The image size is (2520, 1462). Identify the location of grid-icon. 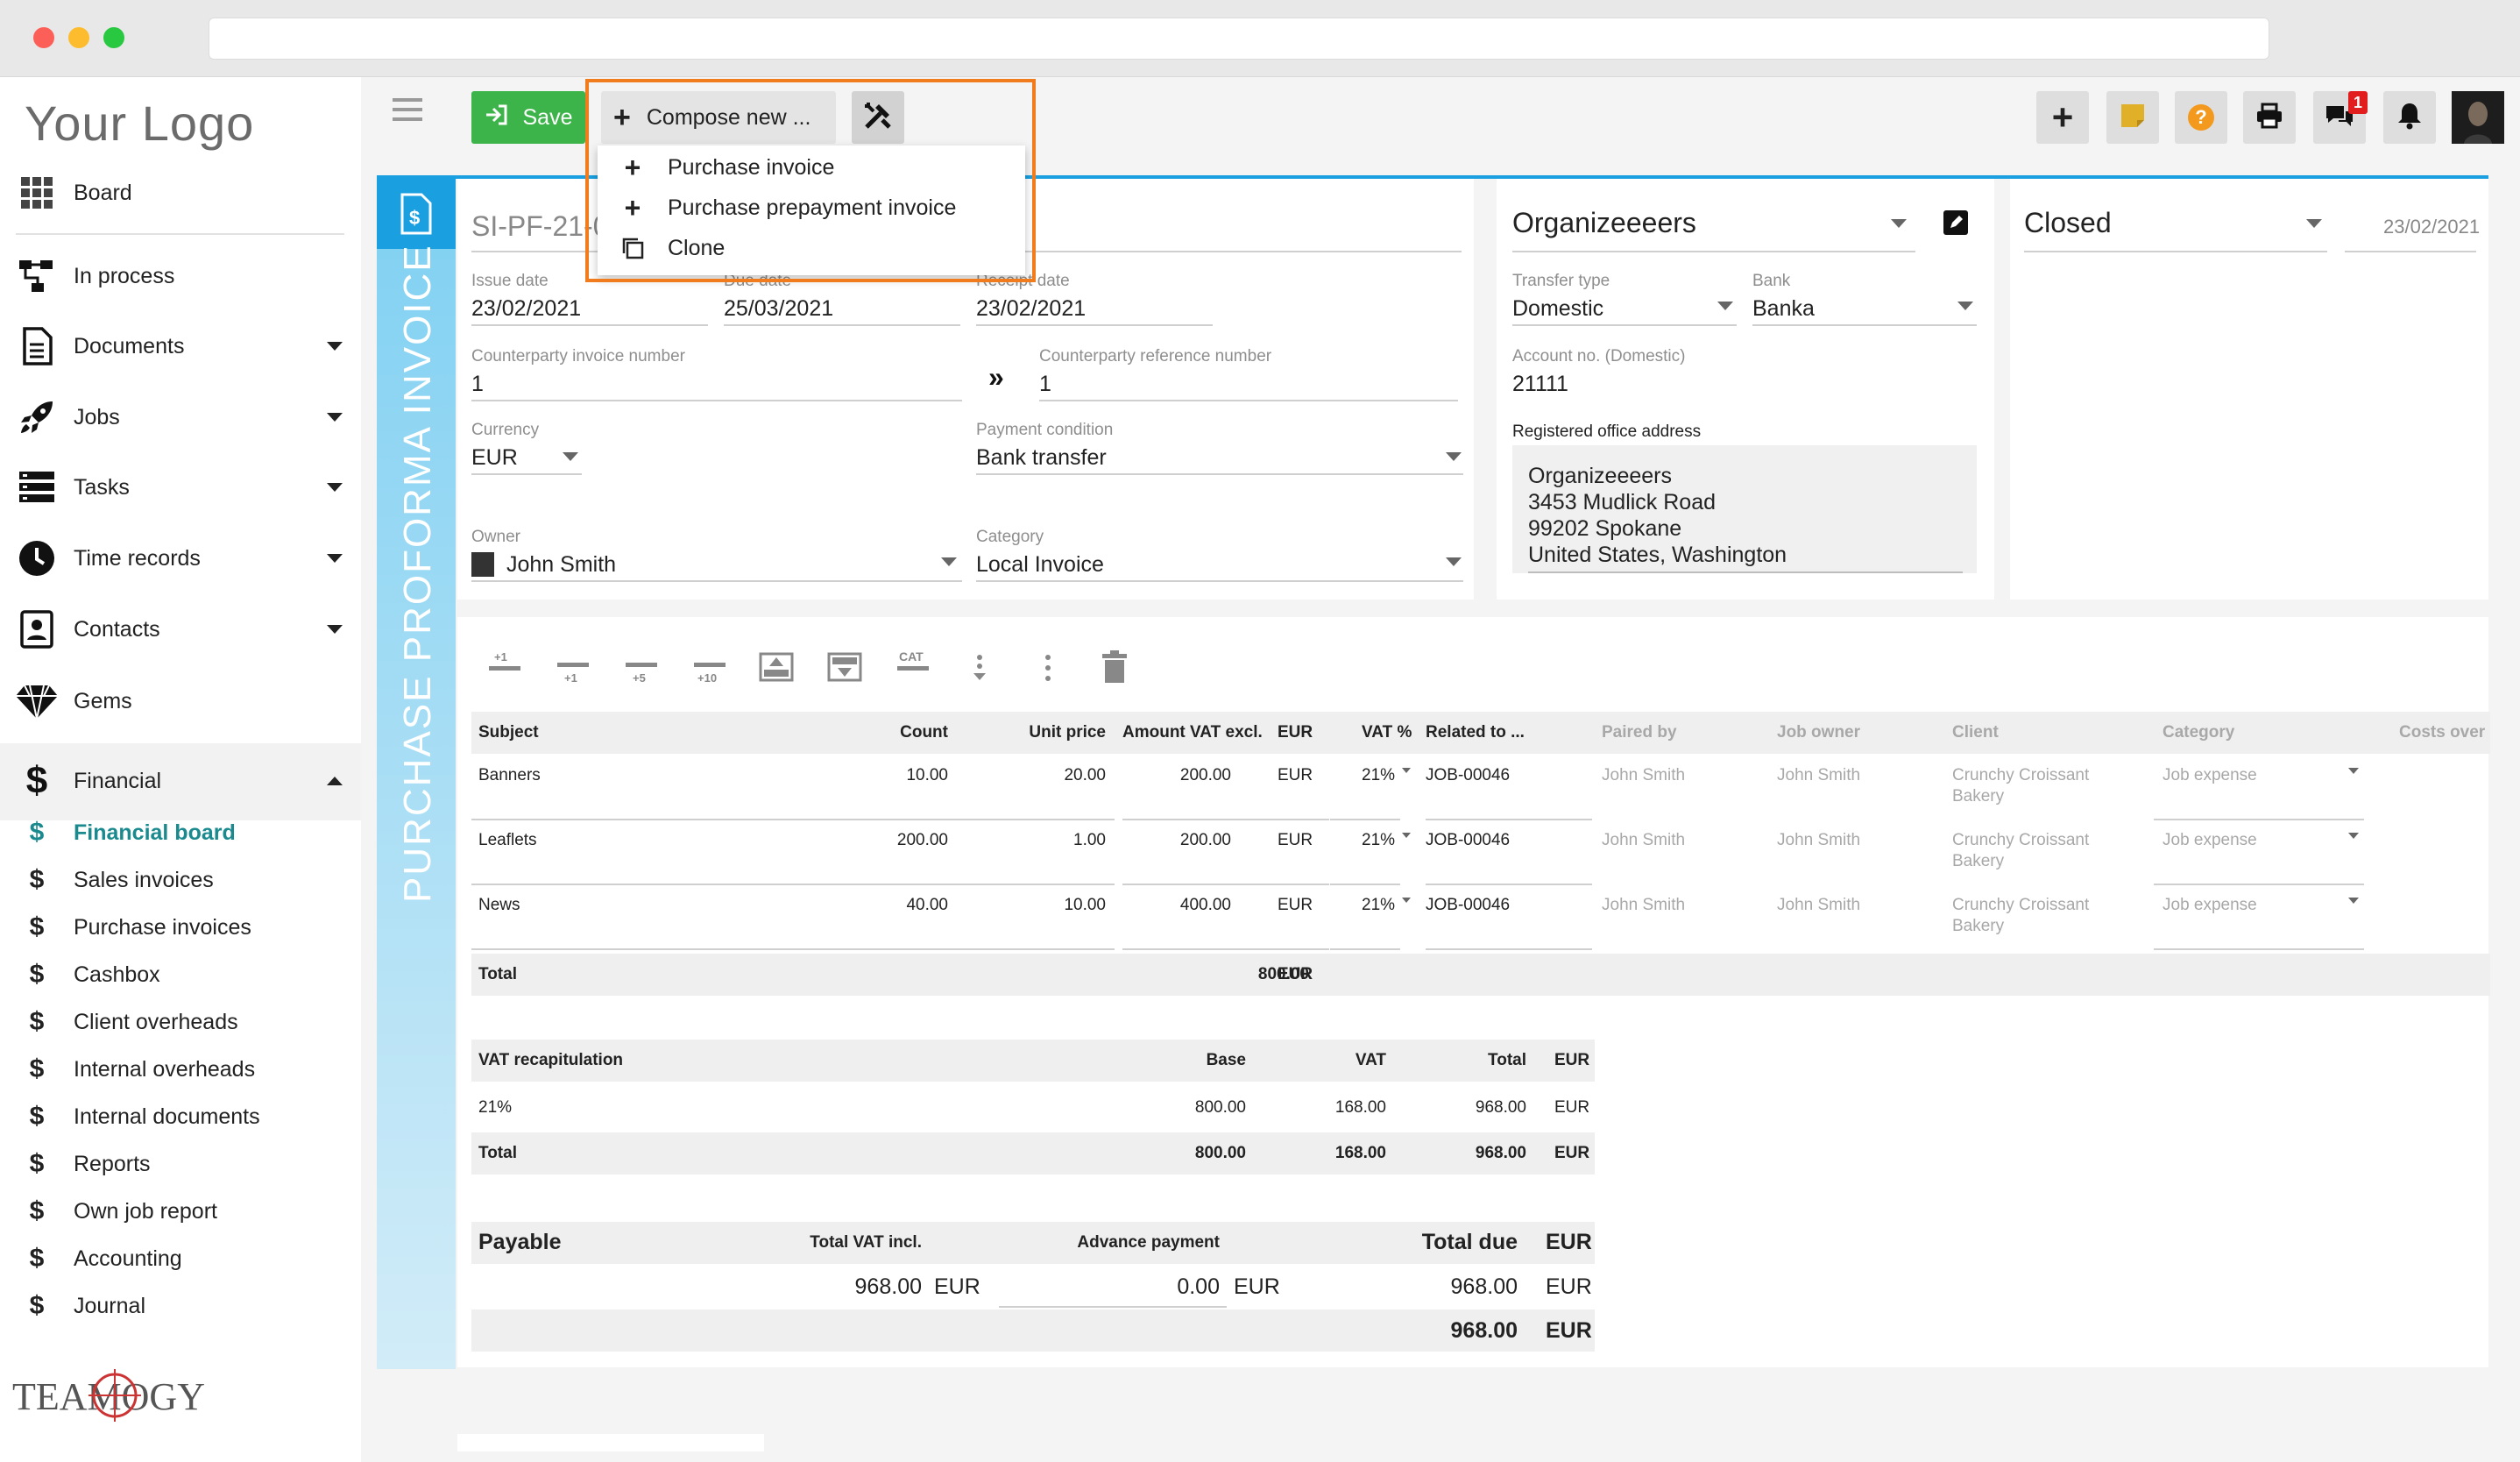
(37, 192).